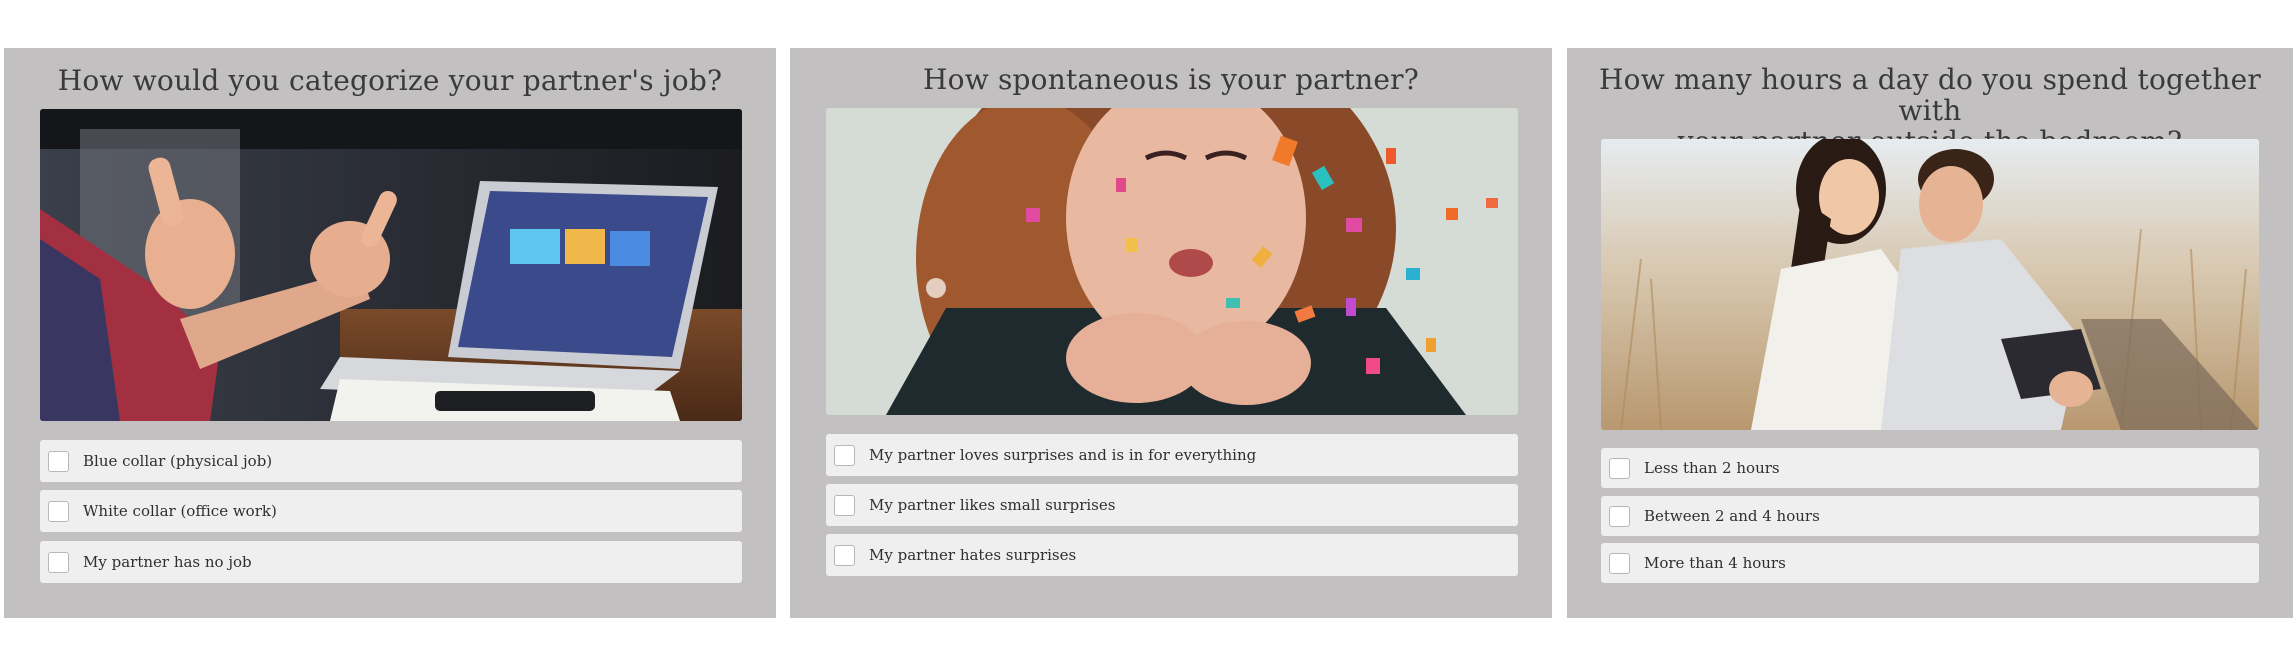 This screenshot has height=662, width=2296. What do you see at coordinates (1930, 563) in the screenshot?
I see `option-more-than-4-hours: More than 4 hours` at bounding box center [1930, 563].